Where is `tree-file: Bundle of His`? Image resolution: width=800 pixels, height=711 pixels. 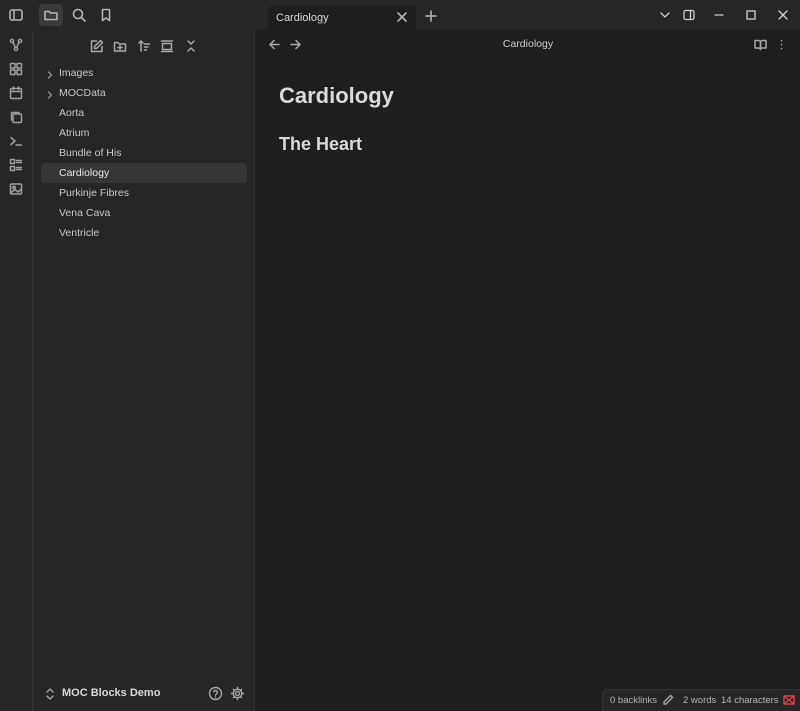 tree-file: Bundle of His is located at coordinates (144, 153).